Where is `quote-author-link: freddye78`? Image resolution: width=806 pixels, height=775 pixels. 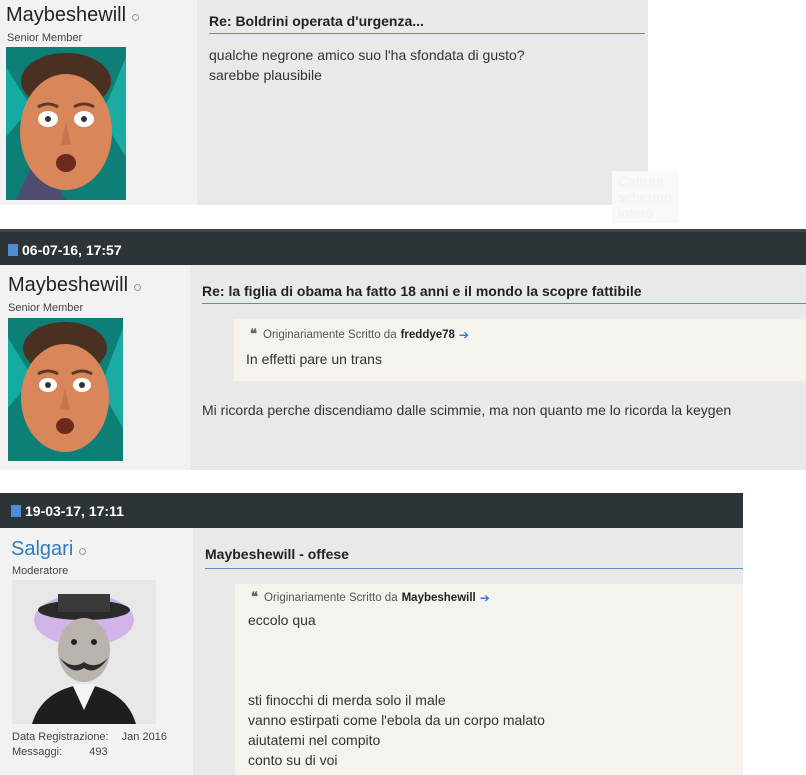
quote-author-link: freddye78 is located at coordinates (428, 335).